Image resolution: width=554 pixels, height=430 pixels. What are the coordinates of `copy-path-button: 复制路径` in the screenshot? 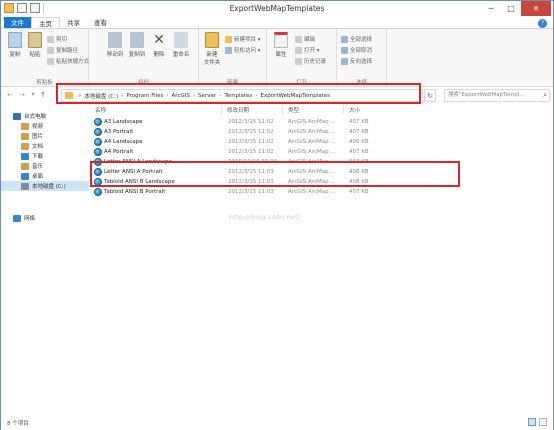 It's located at (62, 50).